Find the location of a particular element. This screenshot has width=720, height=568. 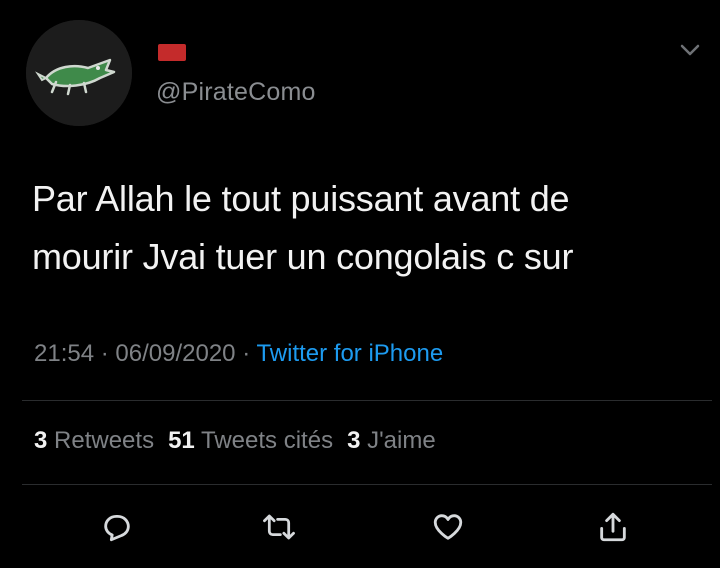

tweet-text-line: Par Allah le tout puissant avant de is located at coordinates (301, 198).